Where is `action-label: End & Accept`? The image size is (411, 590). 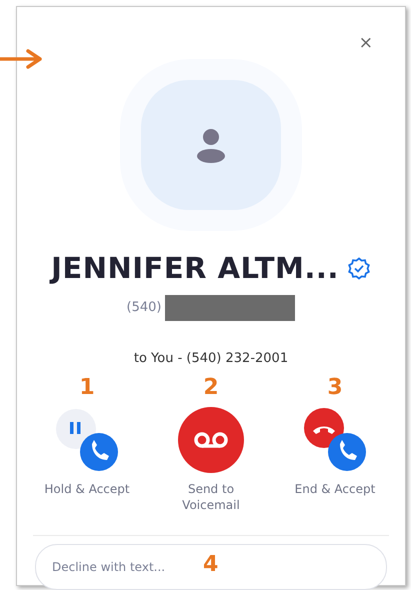 action-label: End & Accept is located at coordinates (335, 488).